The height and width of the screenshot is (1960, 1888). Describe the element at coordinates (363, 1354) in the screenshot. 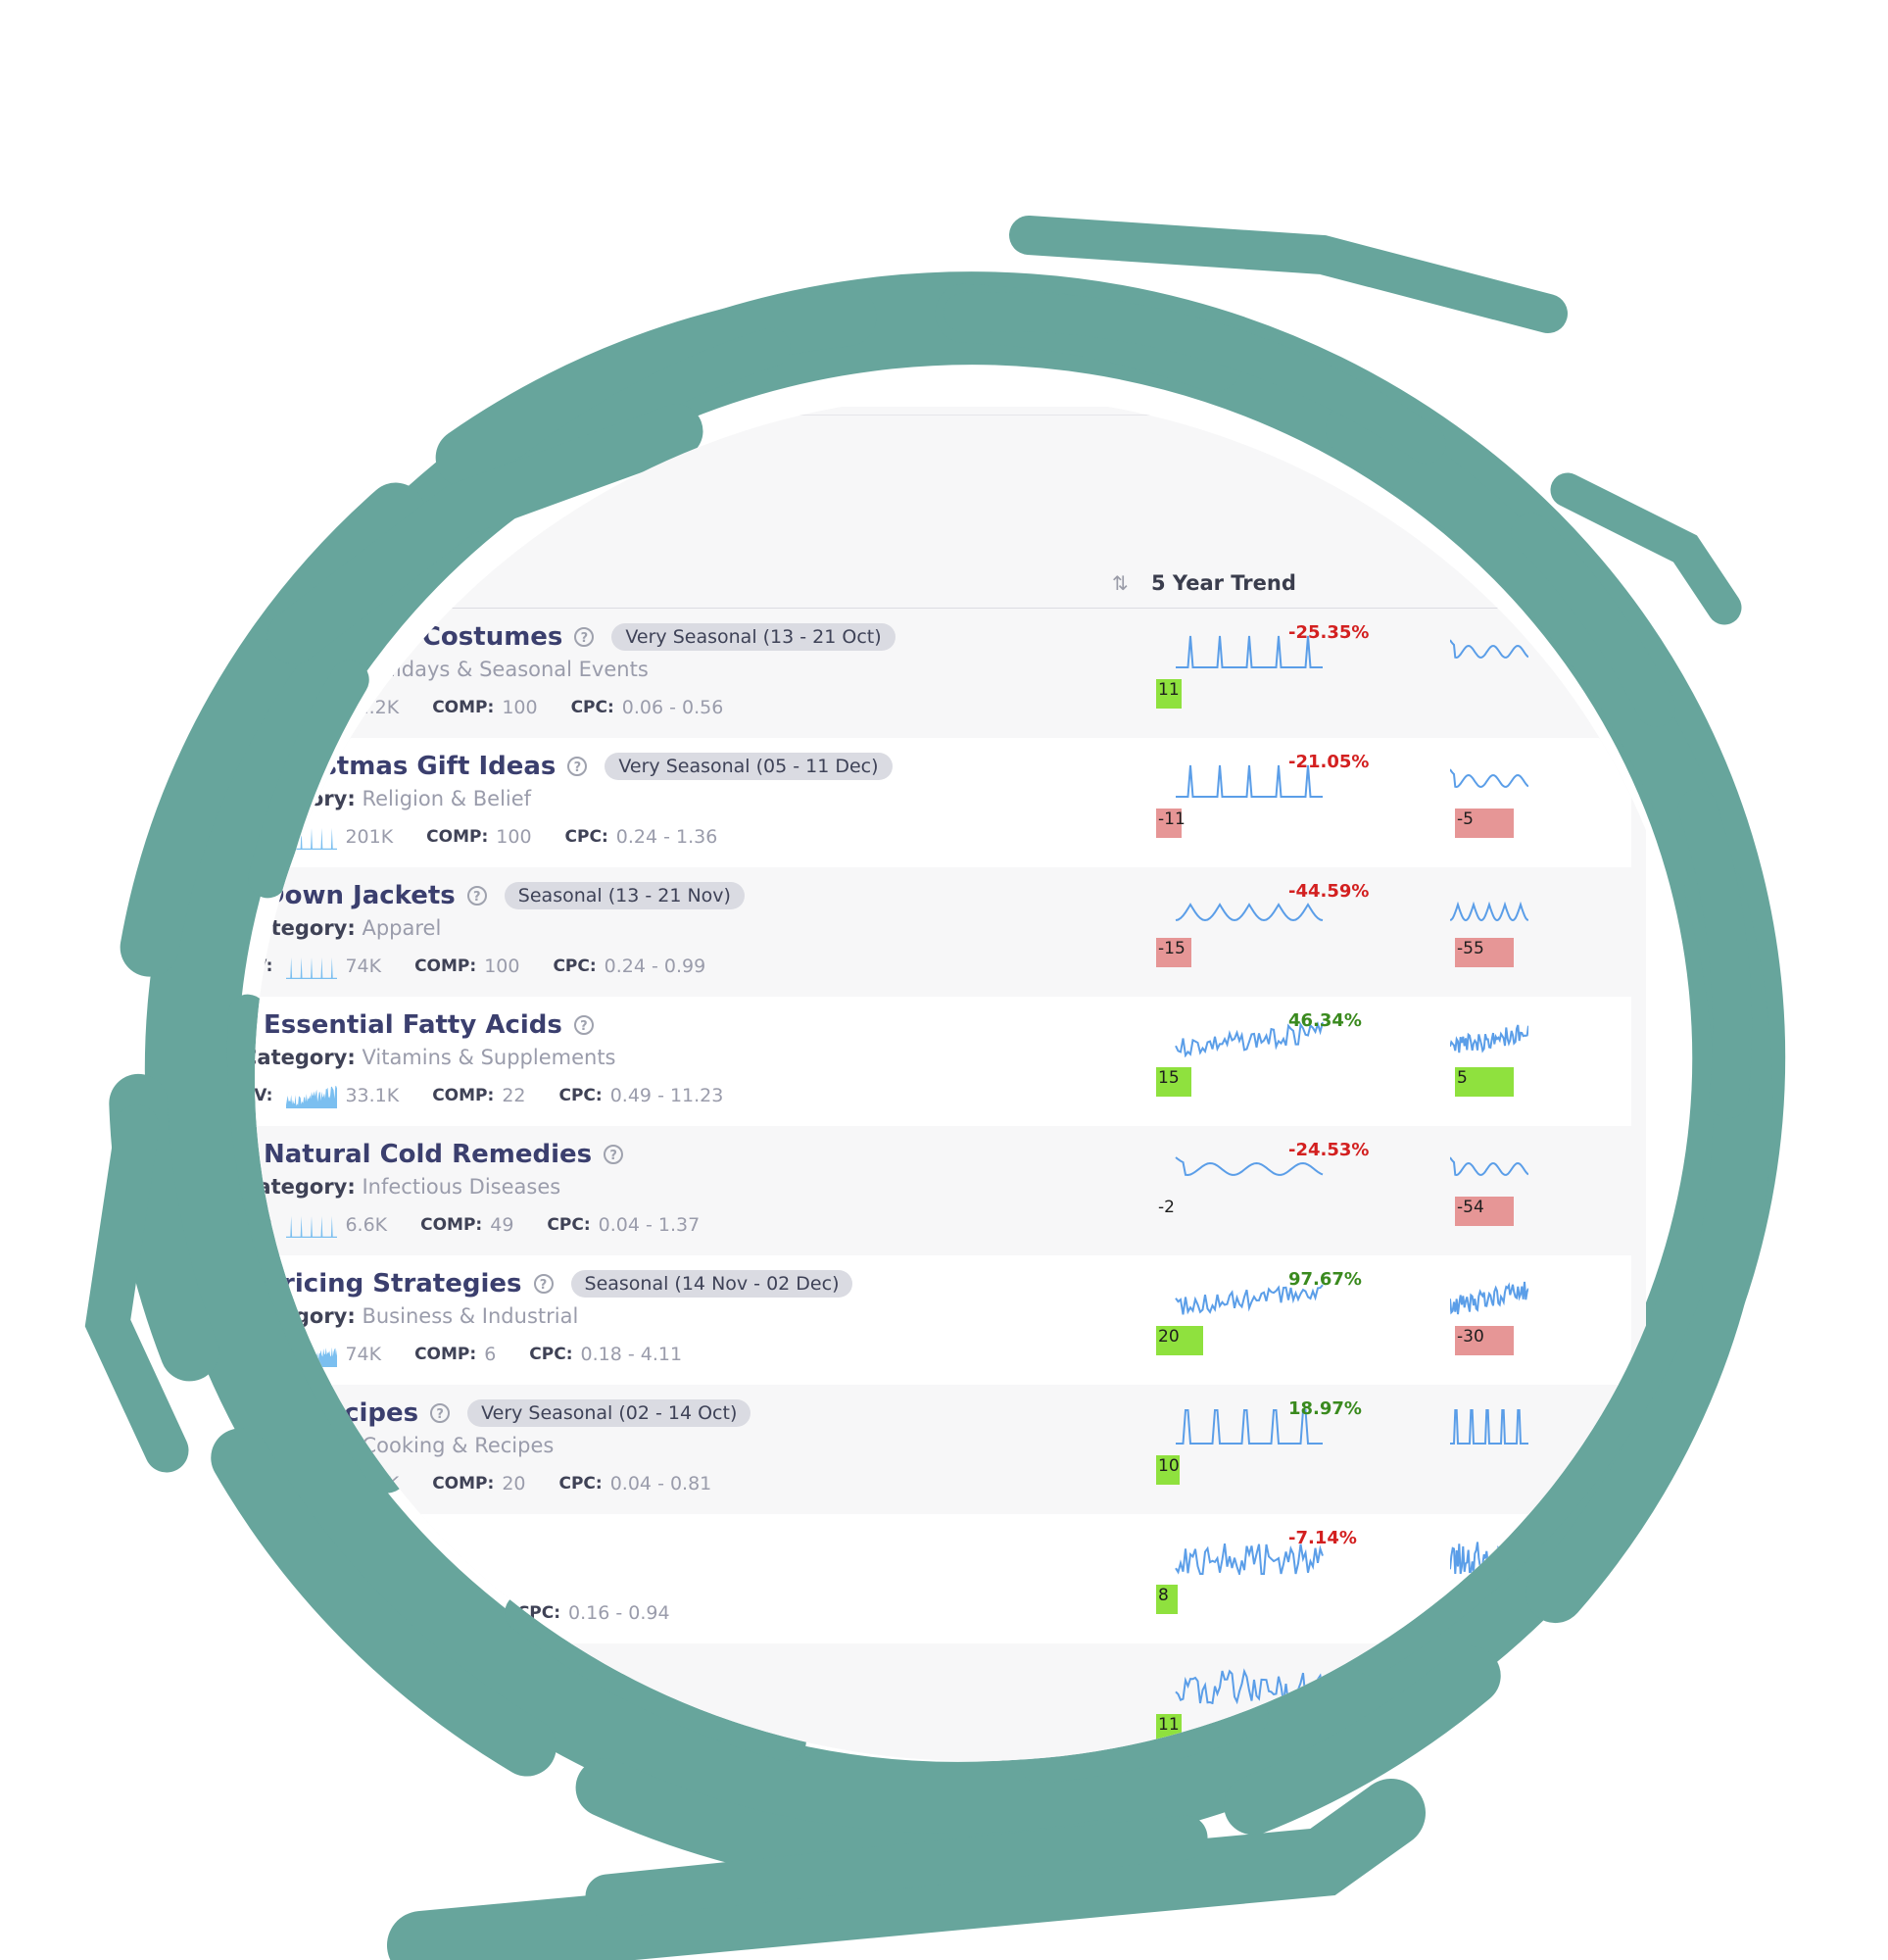

I see `sv-value: 74K` at that location.